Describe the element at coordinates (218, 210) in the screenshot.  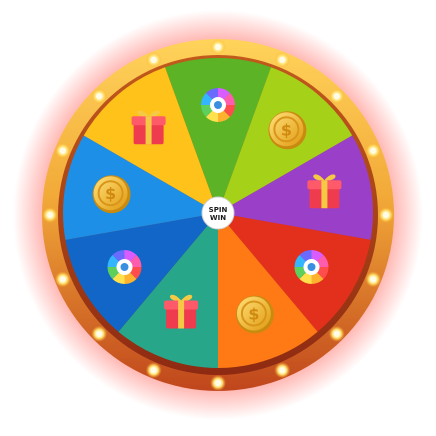
I see `hub-label-spin: SPIN` at that location.